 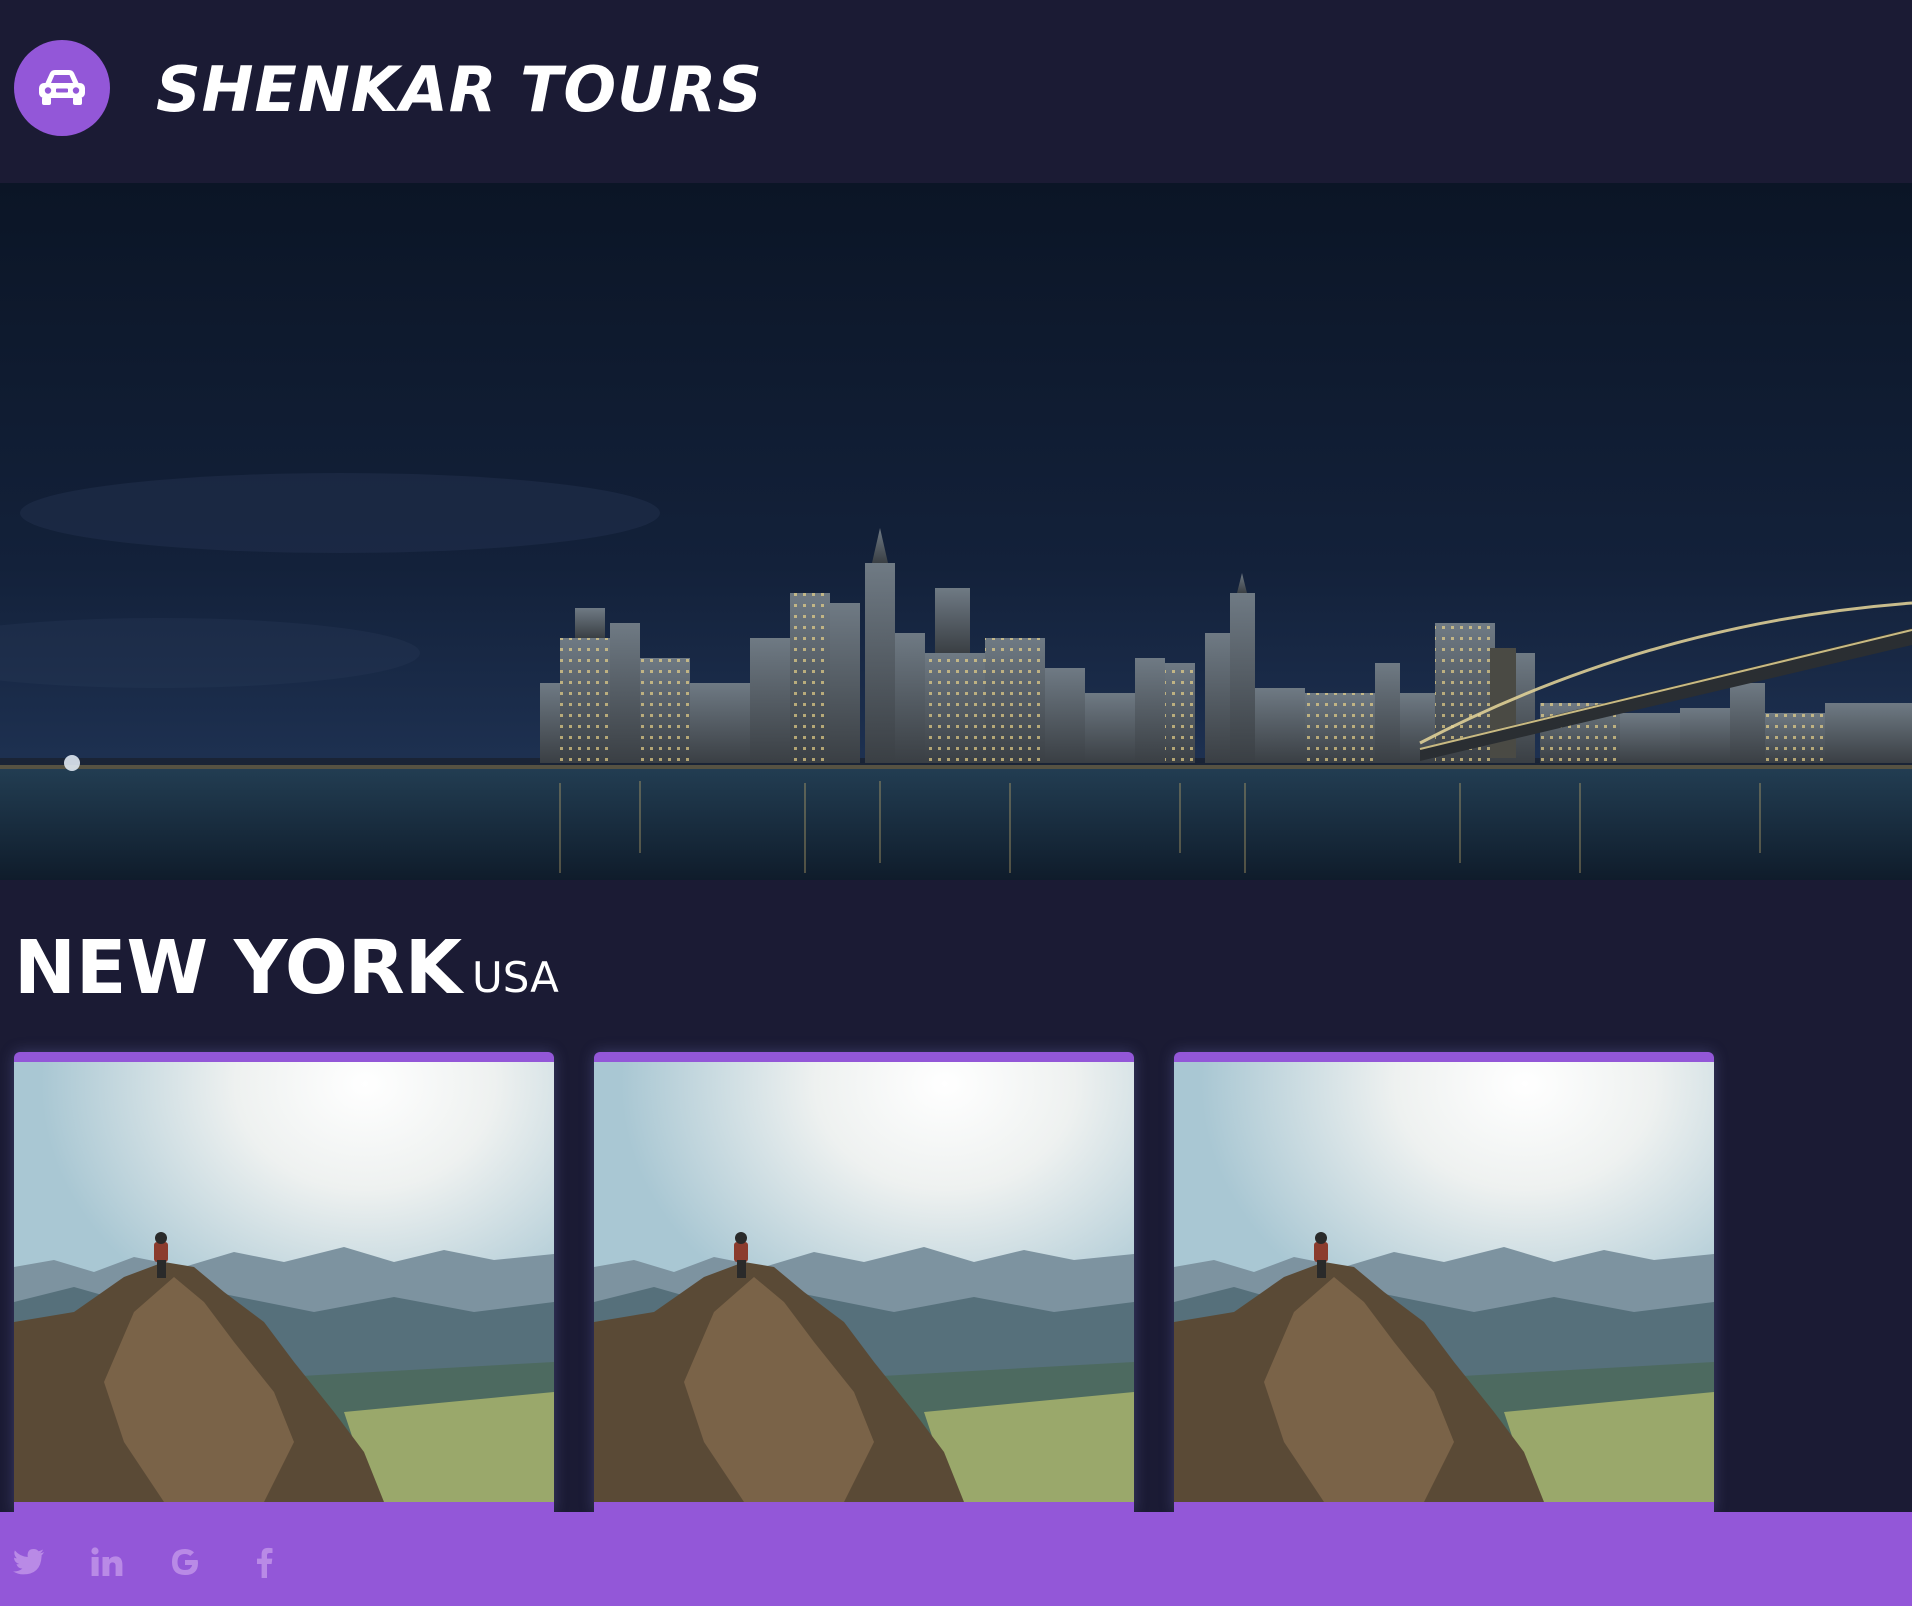 What do you see at coordinates (238, 968) in the screenshot?
I see `destination-city: NEW YORK` at bounding box center [238, 968].